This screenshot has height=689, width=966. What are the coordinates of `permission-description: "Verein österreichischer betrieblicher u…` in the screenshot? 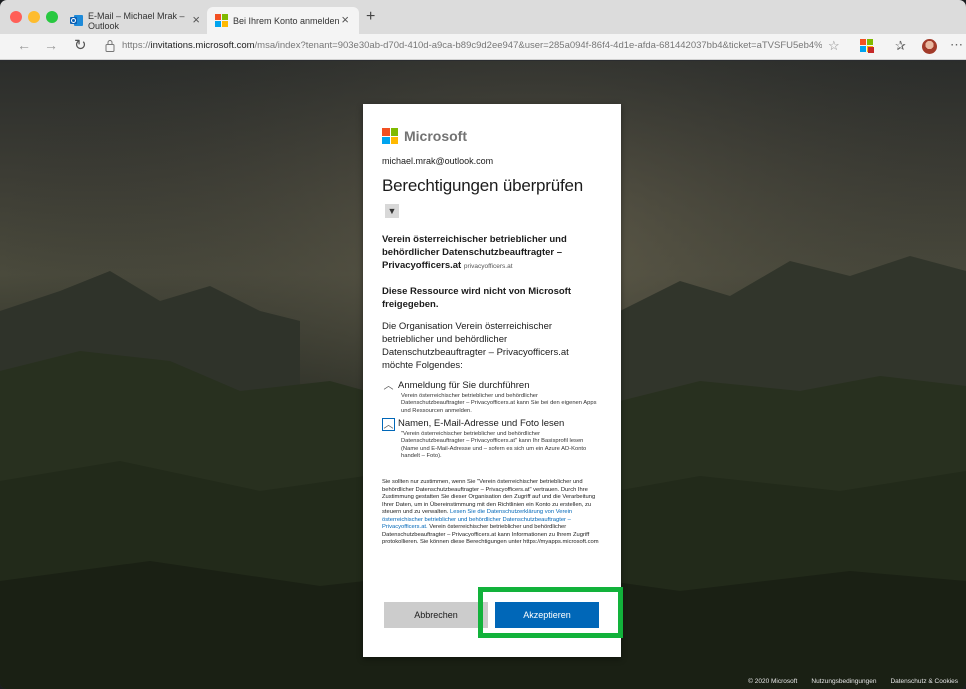 It's located at (494, 445).